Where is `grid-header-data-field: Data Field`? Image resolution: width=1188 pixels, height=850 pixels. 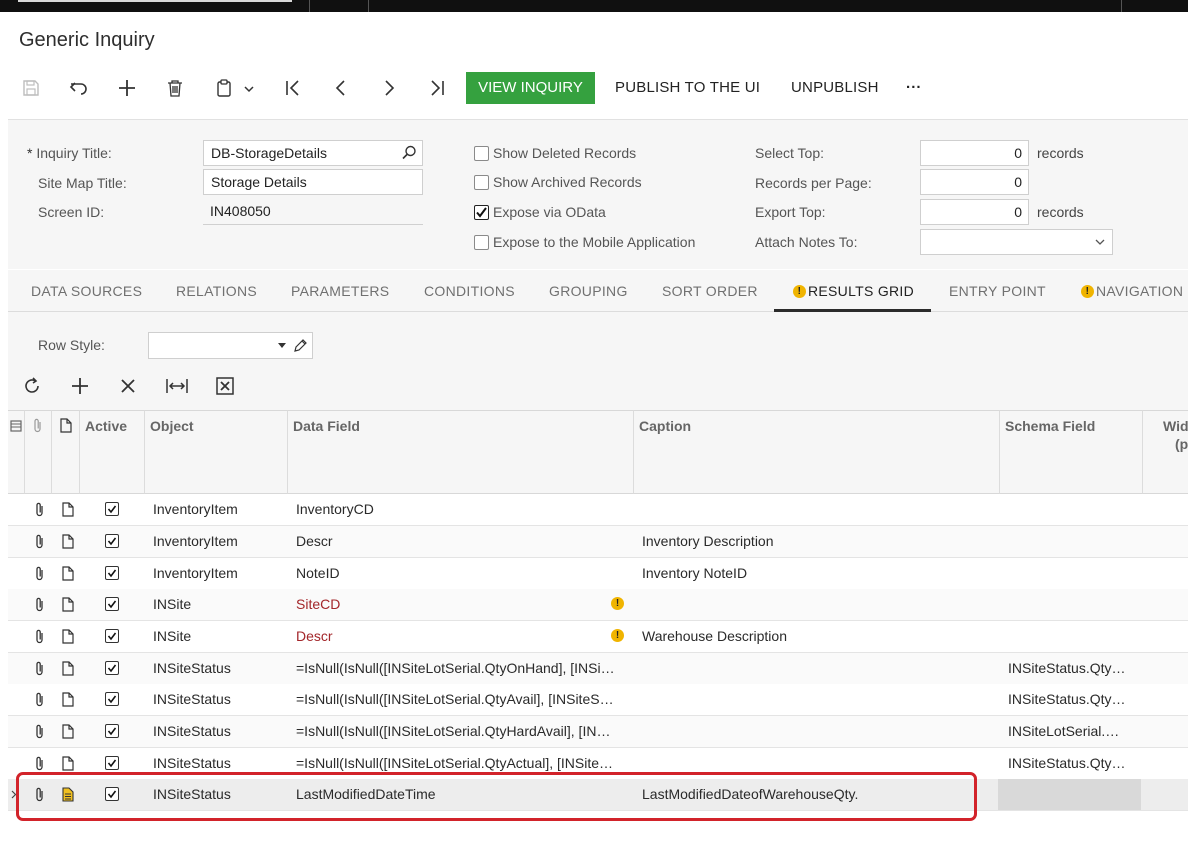 grid-header-data-field: Data Field is located at coordinates (460, 452).